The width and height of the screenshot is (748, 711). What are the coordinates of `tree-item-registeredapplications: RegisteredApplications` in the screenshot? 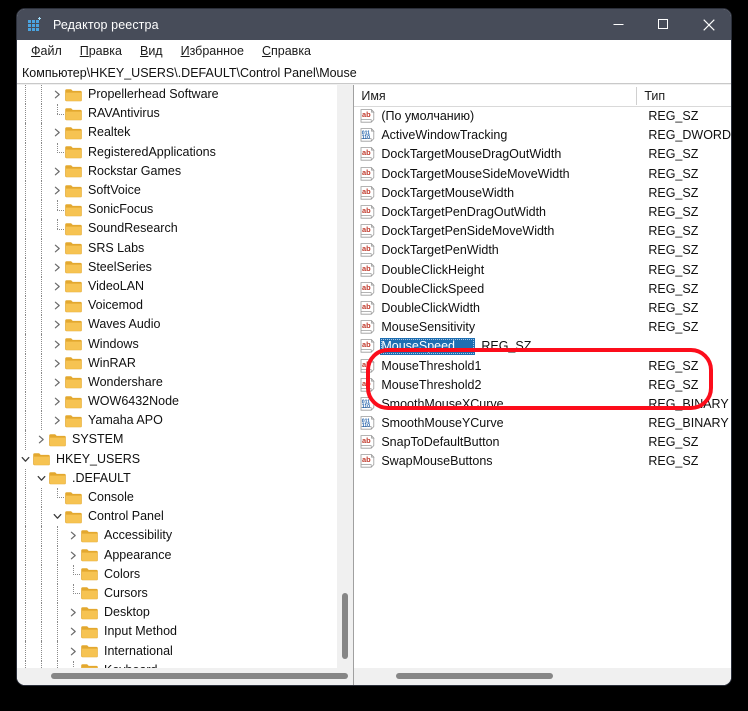 It's located at (176, 152).